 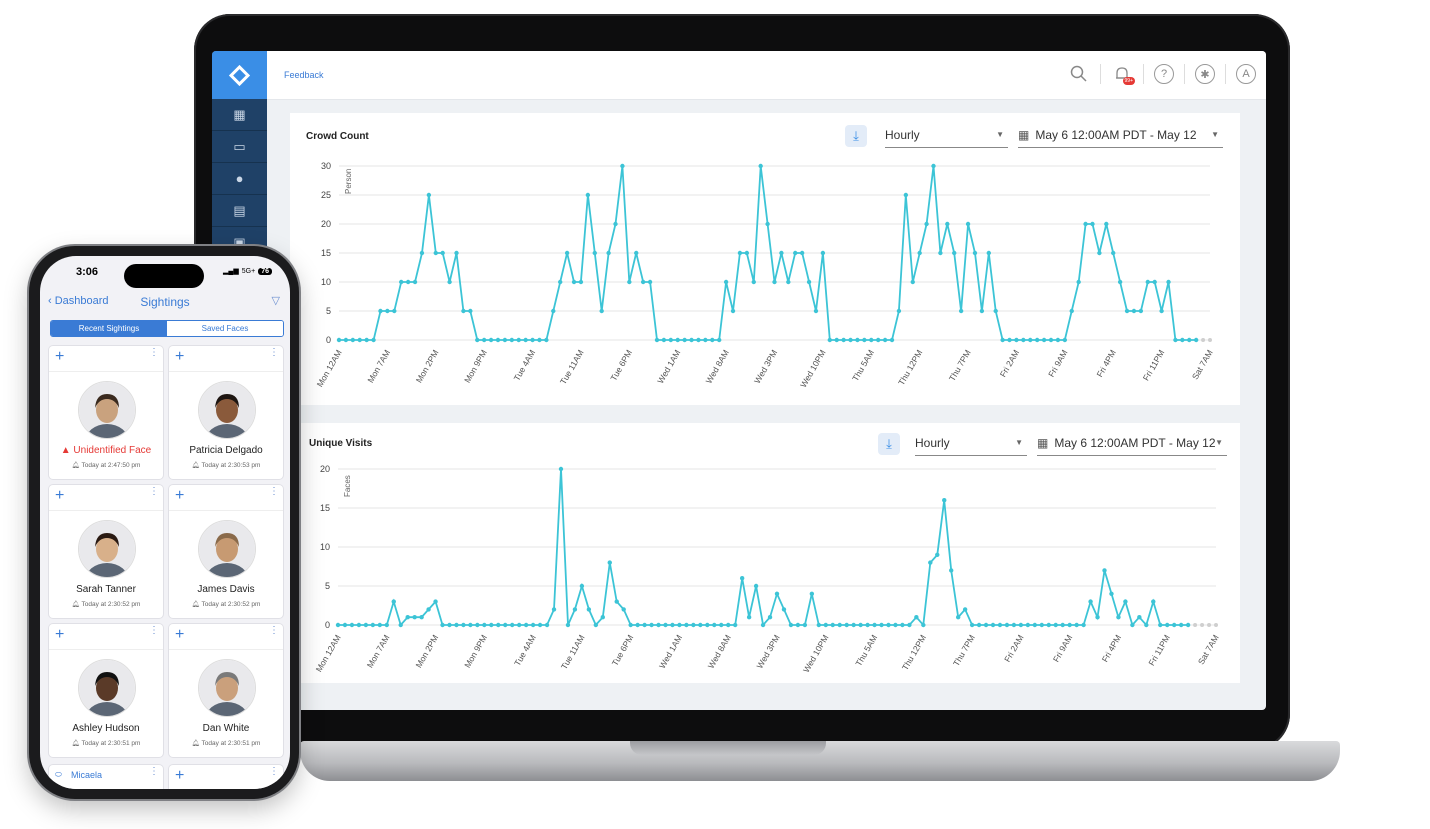 I want to click on x-tick-label: Fri 2AM, so click(x=1014, y=648).